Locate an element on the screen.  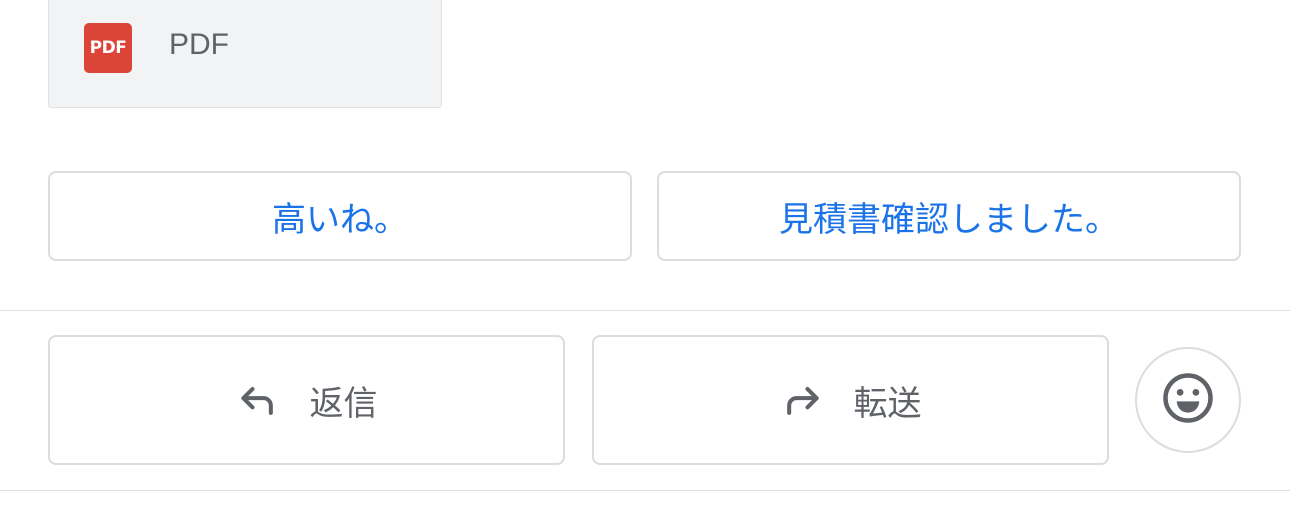
forward-icon is located at coordinates (802, 400).